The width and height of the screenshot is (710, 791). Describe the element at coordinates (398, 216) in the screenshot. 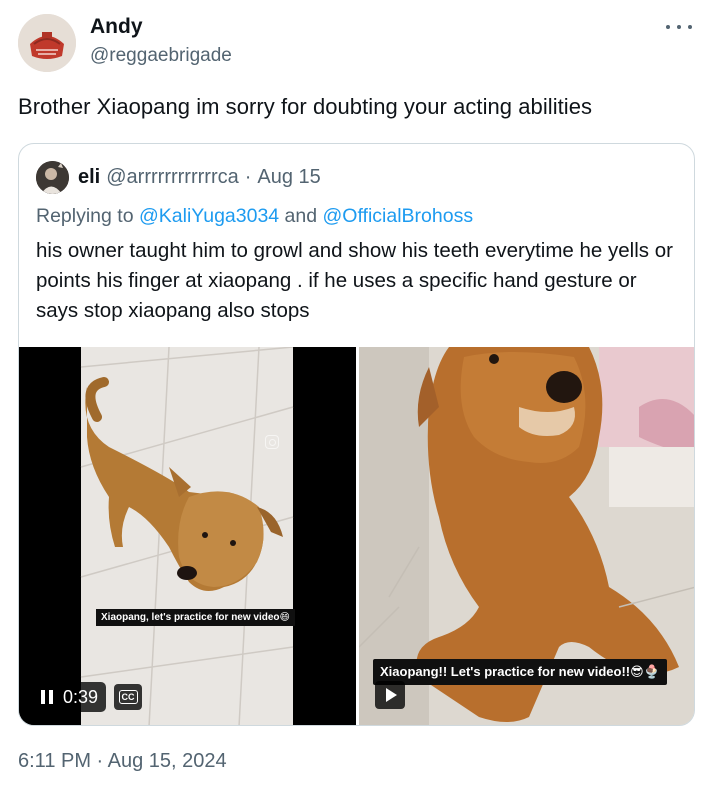

I see `mention-link: @OfficialBrohoss` at that location.